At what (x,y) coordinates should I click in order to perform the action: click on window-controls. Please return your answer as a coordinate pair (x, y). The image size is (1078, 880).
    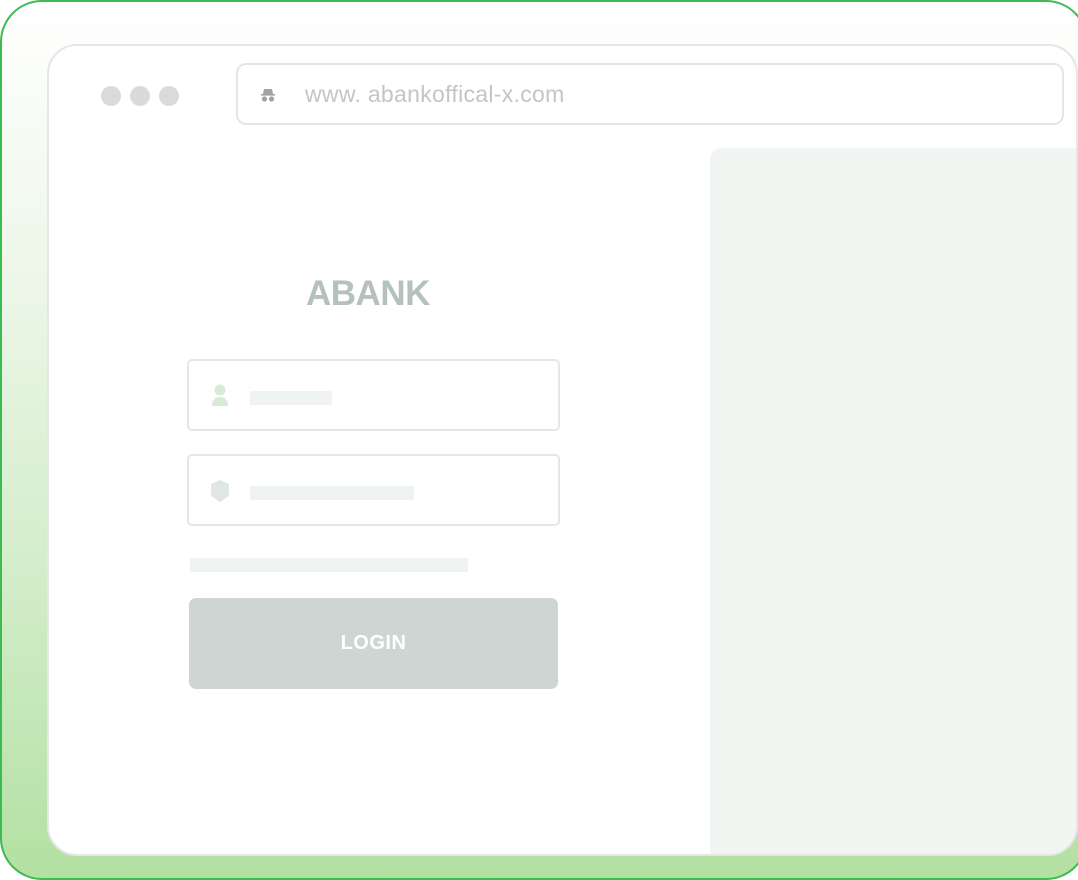
    Looking at the image, I should click on (140, 96).